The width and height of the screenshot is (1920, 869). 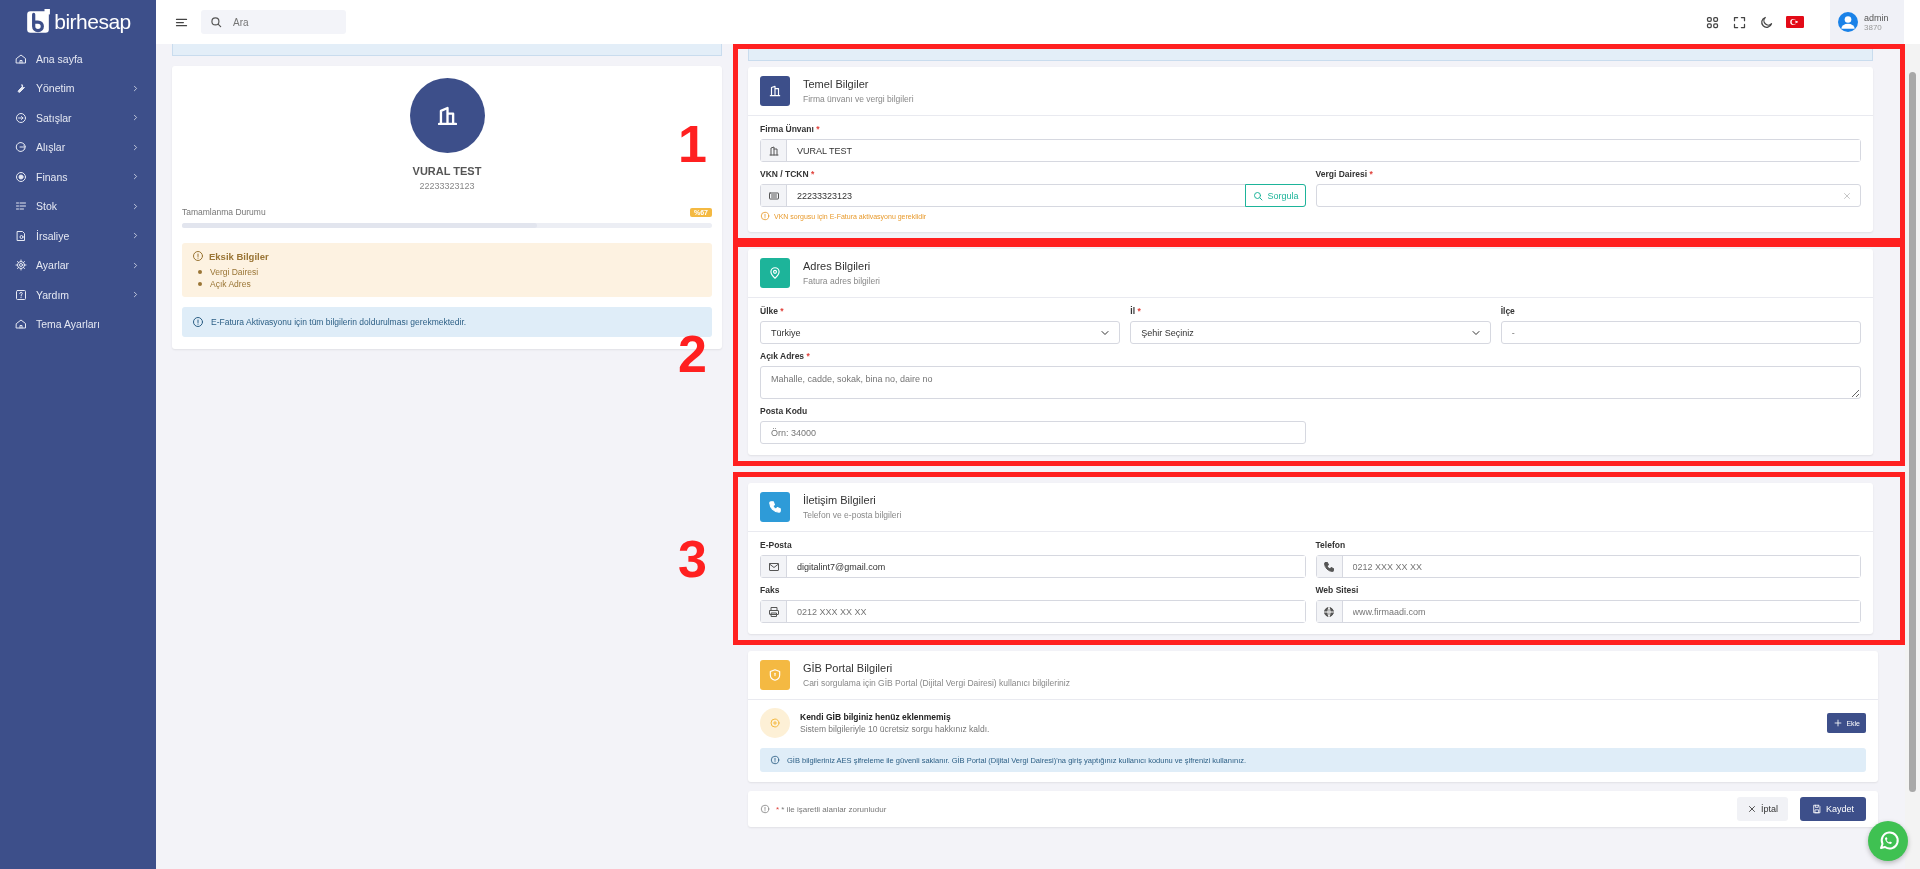 I want to click on field-label: E-Posta, so click(x=776, y=545).